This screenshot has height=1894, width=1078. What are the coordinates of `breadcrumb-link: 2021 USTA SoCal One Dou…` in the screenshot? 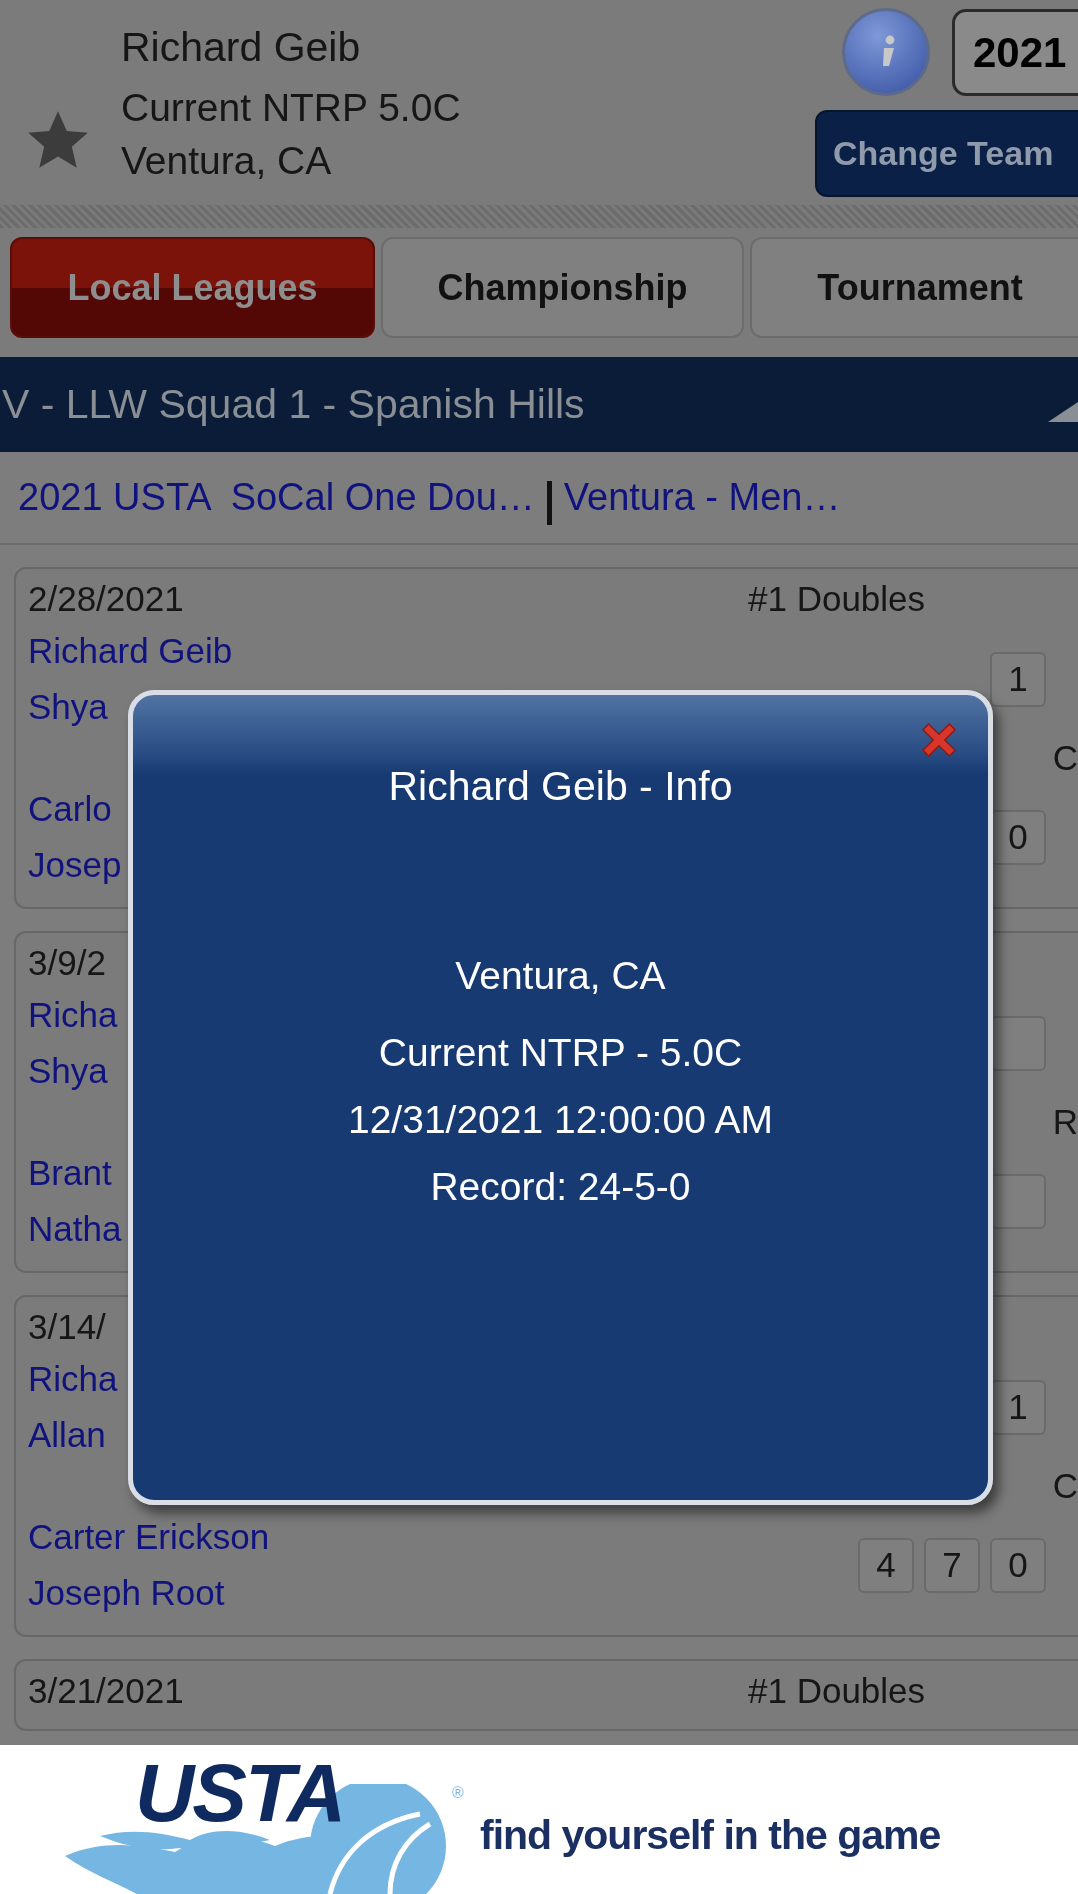 It's located at (276, 497).